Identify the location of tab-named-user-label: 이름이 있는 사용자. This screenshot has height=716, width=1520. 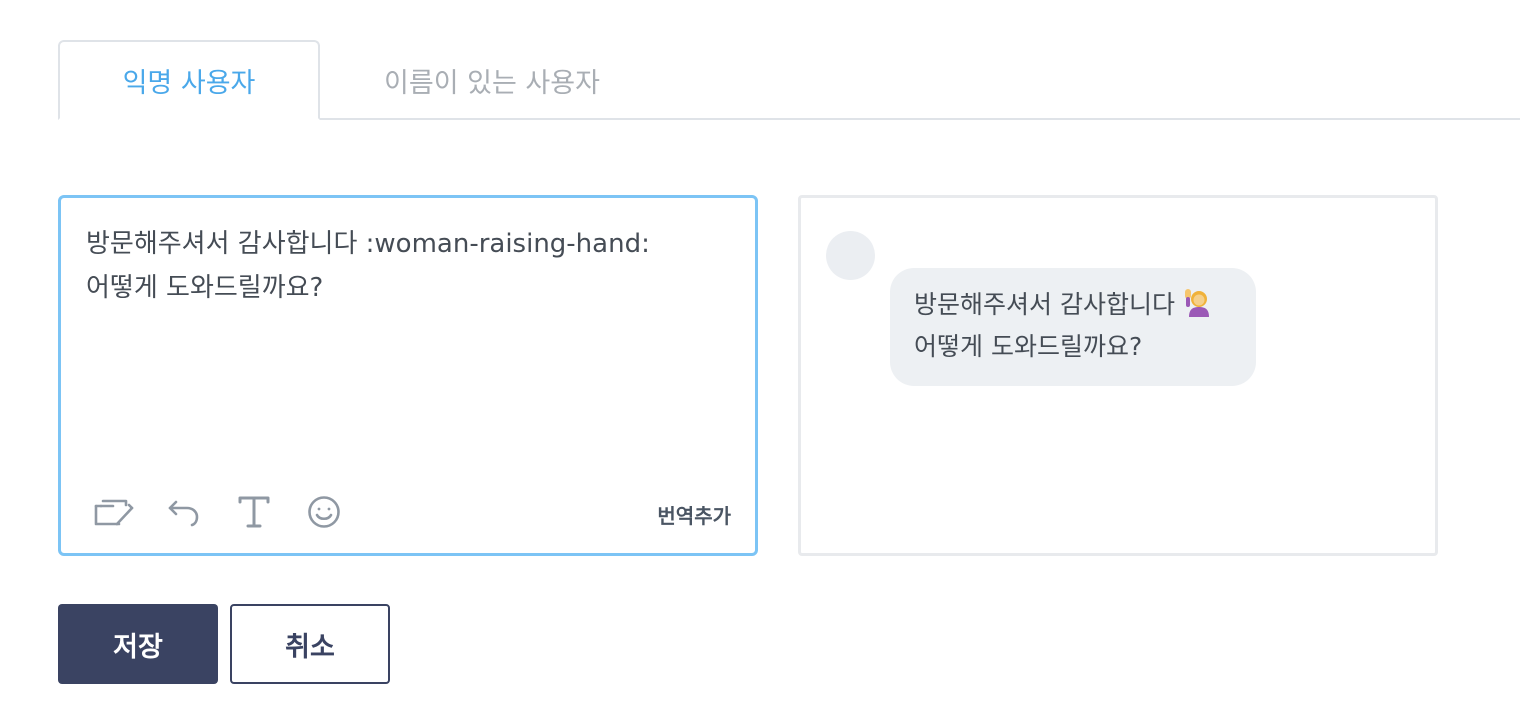
(492, 83).